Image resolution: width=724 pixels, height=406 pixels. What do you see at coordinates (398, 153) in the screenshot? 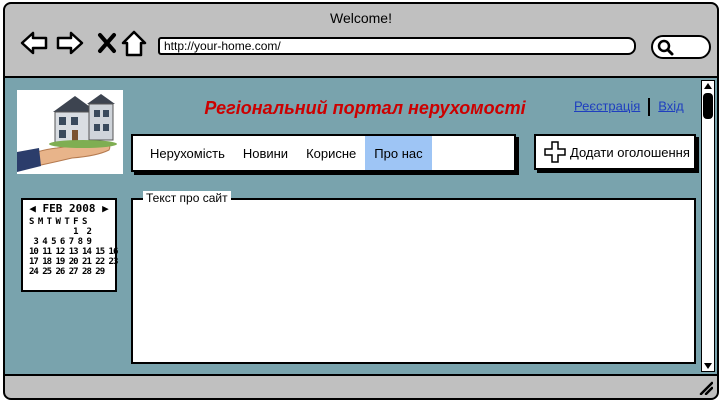
I see `menu-item-about: Про нас` at bounding box center [398, 153].